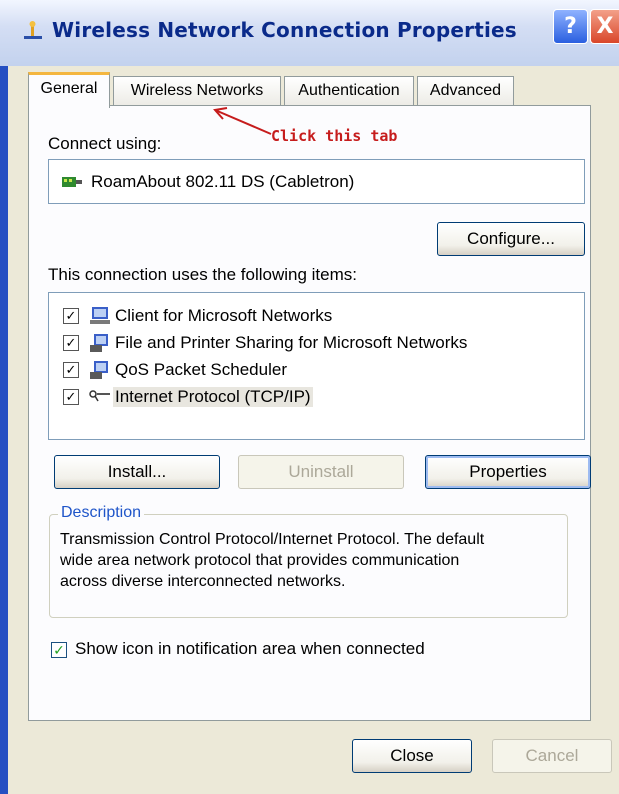 This screenshot has height=794, width=619. Describe the element at coordinates (213, 397) in the screenshot. I see `item-label: Internet Protocol (TCP/IP)` at that location.